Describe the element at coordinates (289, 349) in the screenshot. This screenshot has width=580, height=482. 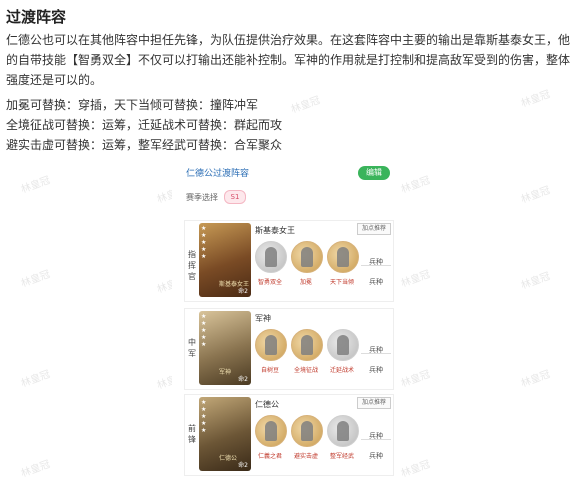
I see `general-row: 中军 ★ ★ ★ ★ ★ 军神 命2 军神 自树豆 全境征战 迁延战术 兵种 兵种` at that location.